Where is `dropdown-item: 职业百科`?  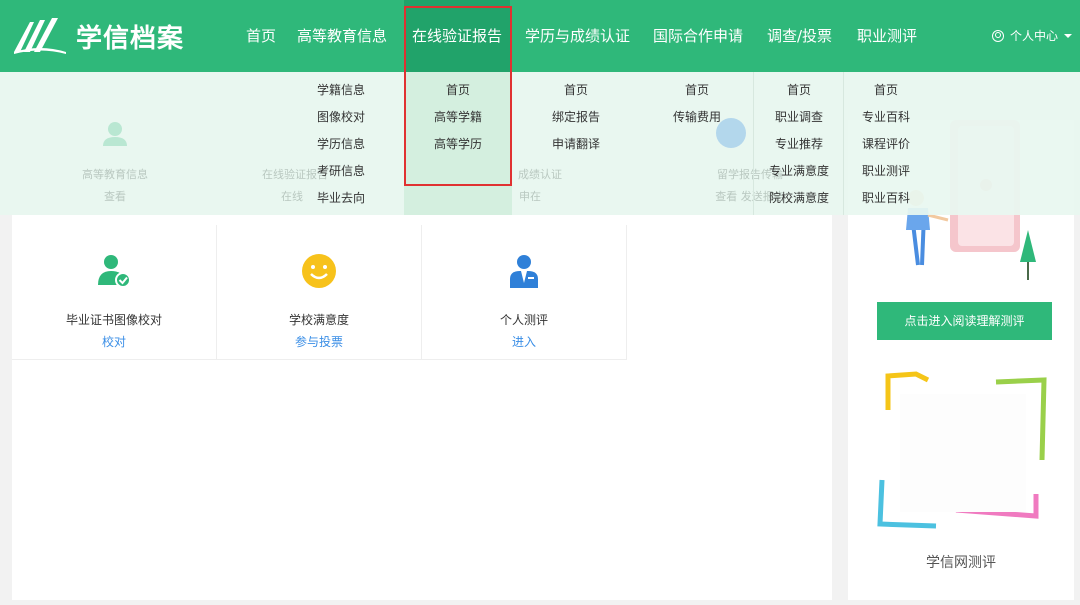
dropdown-item: 职业百科 is located at coordinates (886, 197).